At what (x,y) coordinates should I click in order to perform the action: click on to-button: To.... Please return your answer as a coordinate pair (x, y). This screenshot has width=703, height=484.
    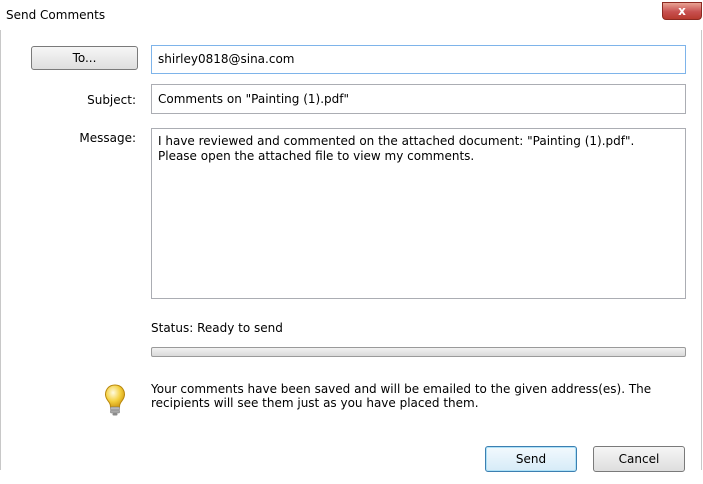
    Looking at the image, I should click on (84, 58).